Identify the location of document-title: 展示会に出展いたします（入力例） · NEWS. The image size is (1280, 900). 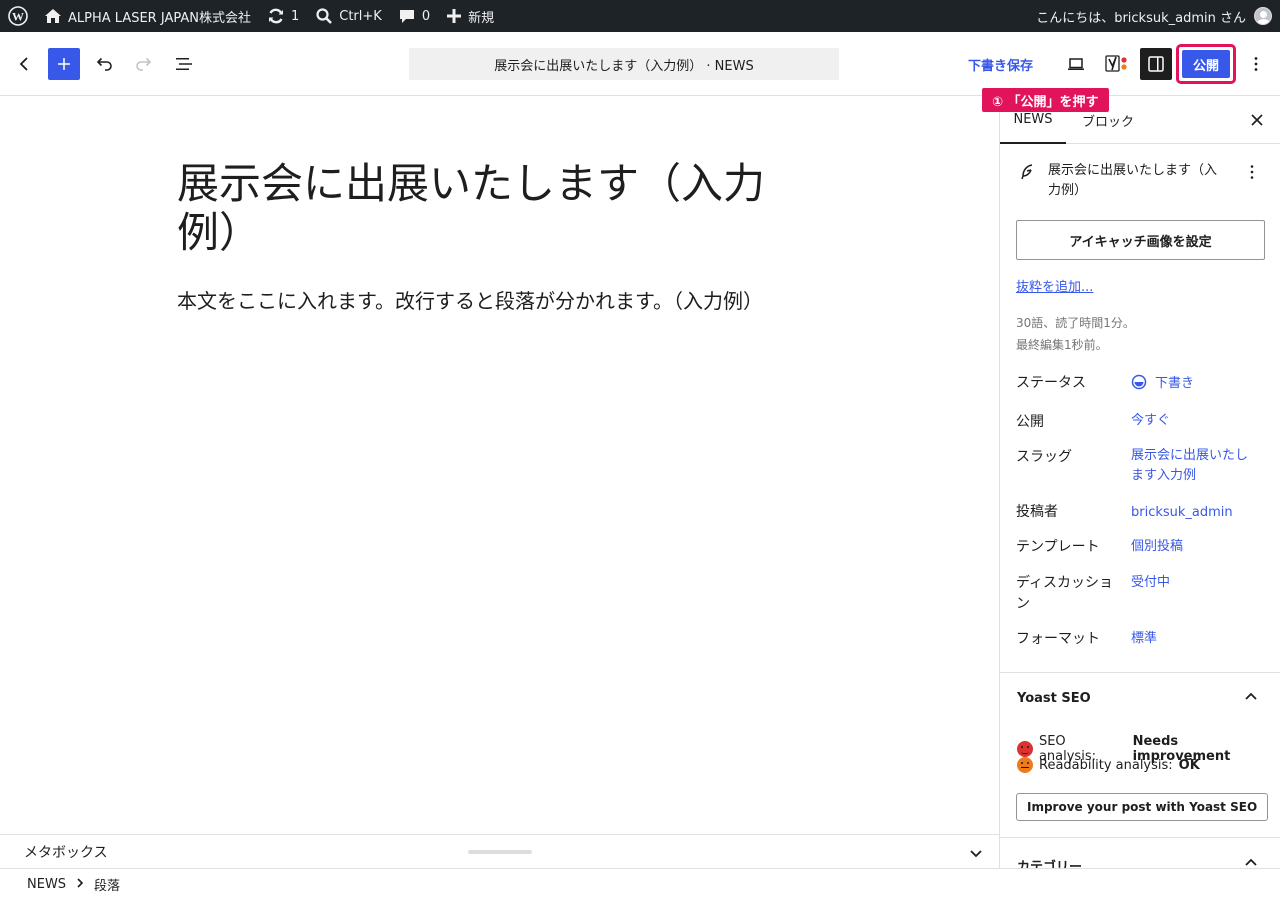
(624, 66).